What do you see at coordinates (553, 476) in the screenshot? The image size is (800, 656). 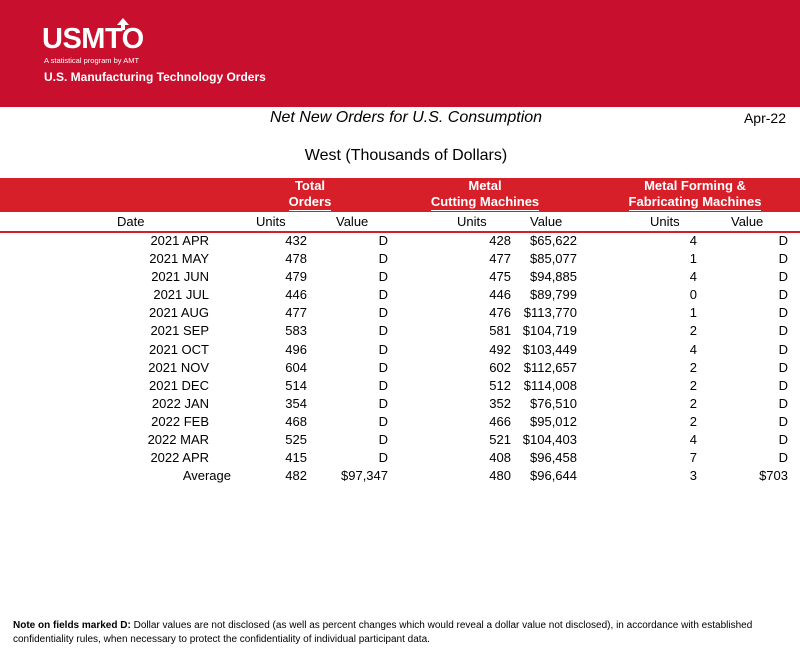 I see `row-mc-value: $96,644` at bounding box center [553, 476].